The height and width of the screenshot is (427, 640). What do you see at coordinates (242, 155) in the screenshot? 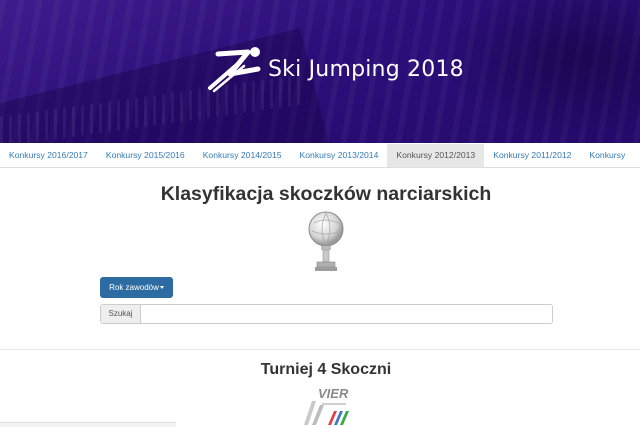
I see `tab-2014-2015: Konkursy 2014/2015` at bounding box center [242, 155].